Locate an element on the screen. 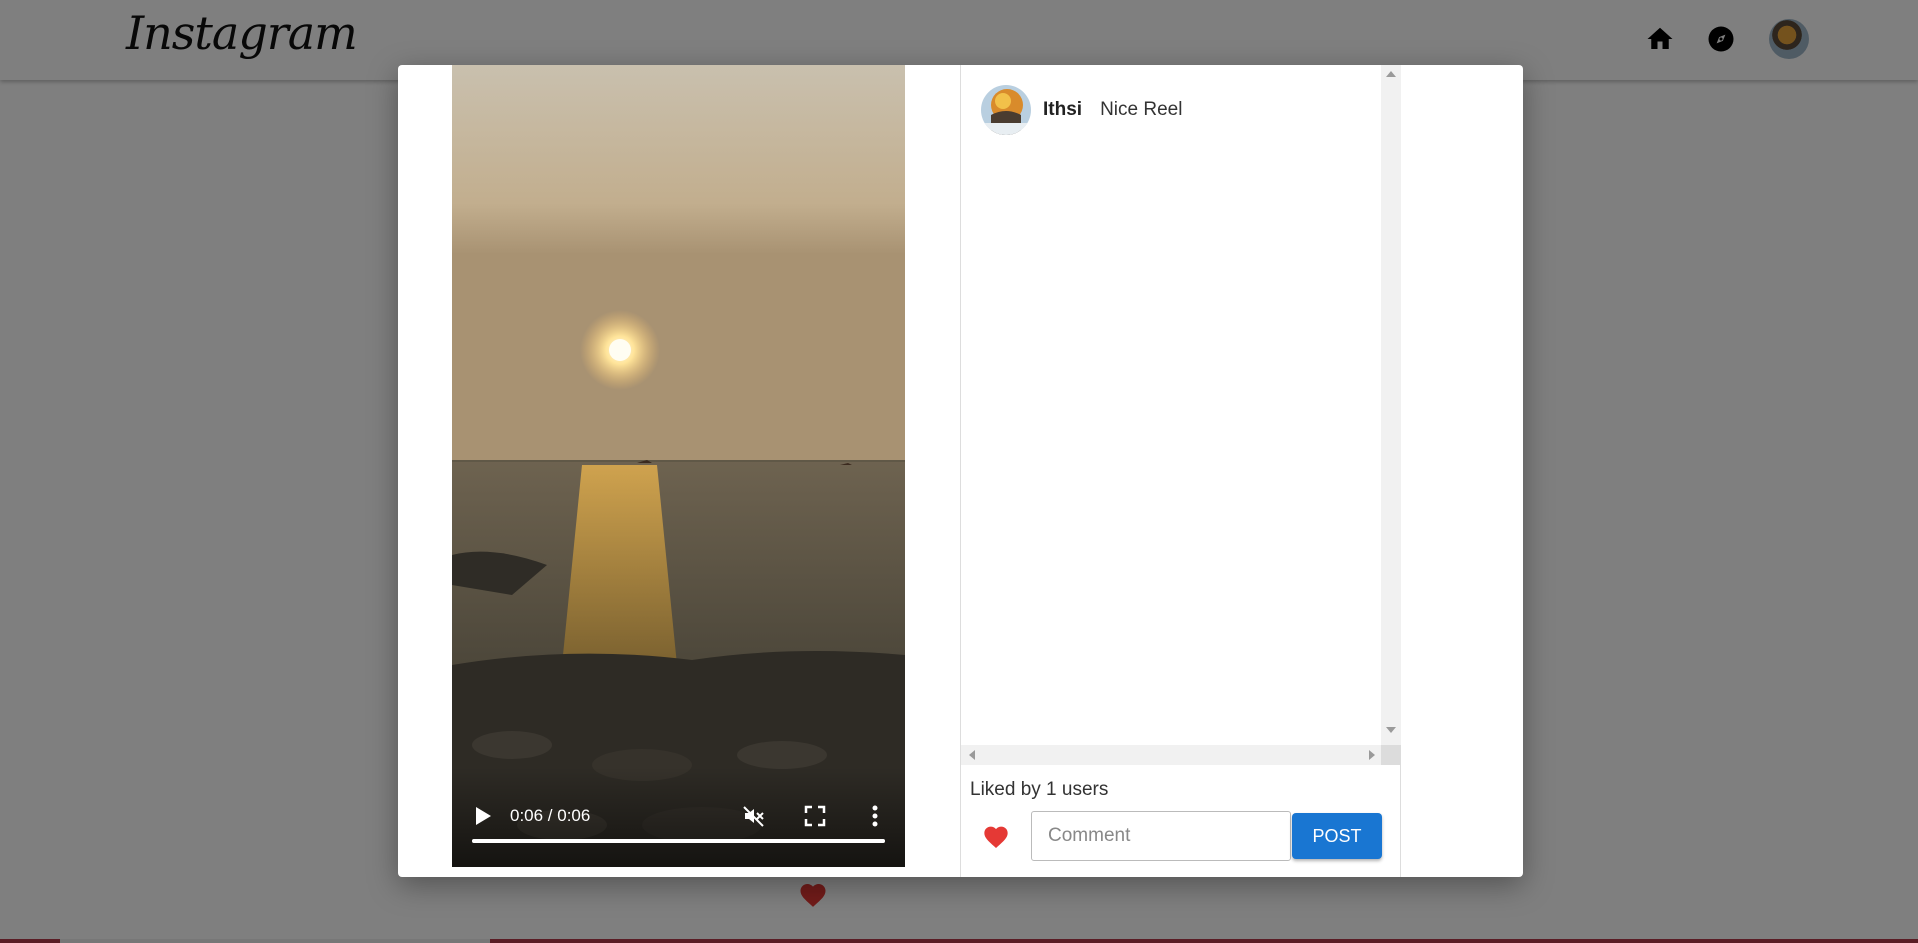 The height and width of the screenshot is (943, 1918). comment-username: Ithsi is located at coordinates (1062, 110).